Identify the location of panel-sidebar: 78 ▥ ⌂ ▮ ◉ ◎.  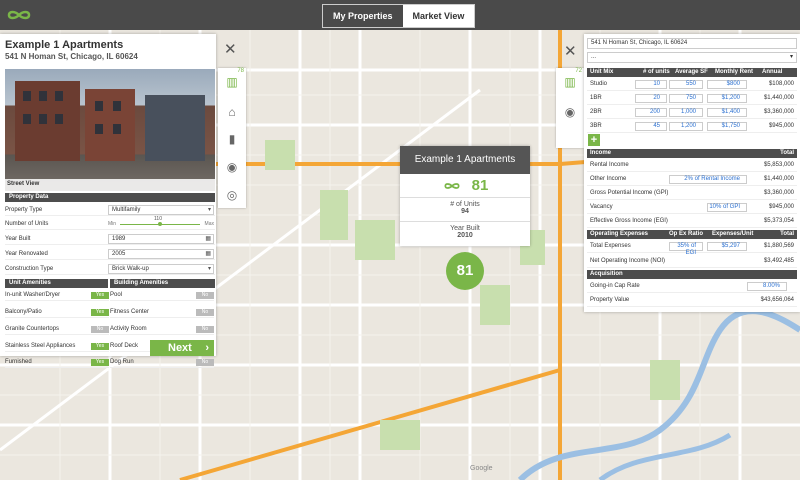
(232, 138).